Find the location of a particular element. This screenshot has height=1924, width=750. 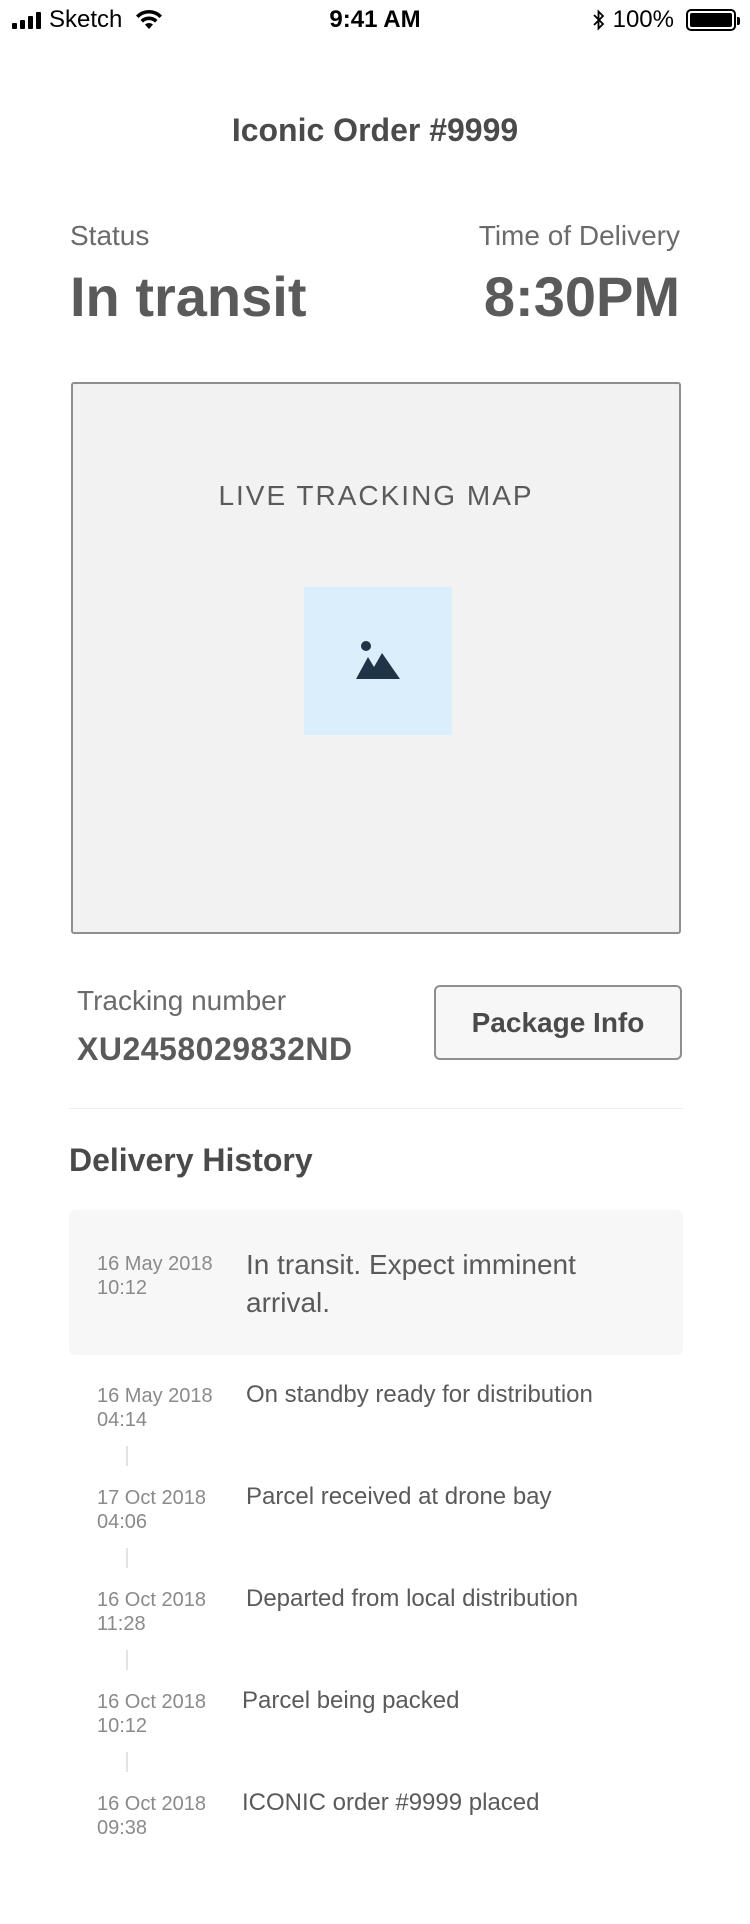

delivery-block: Time of Delivery 8:30PM is located at coordinates (579, 274).